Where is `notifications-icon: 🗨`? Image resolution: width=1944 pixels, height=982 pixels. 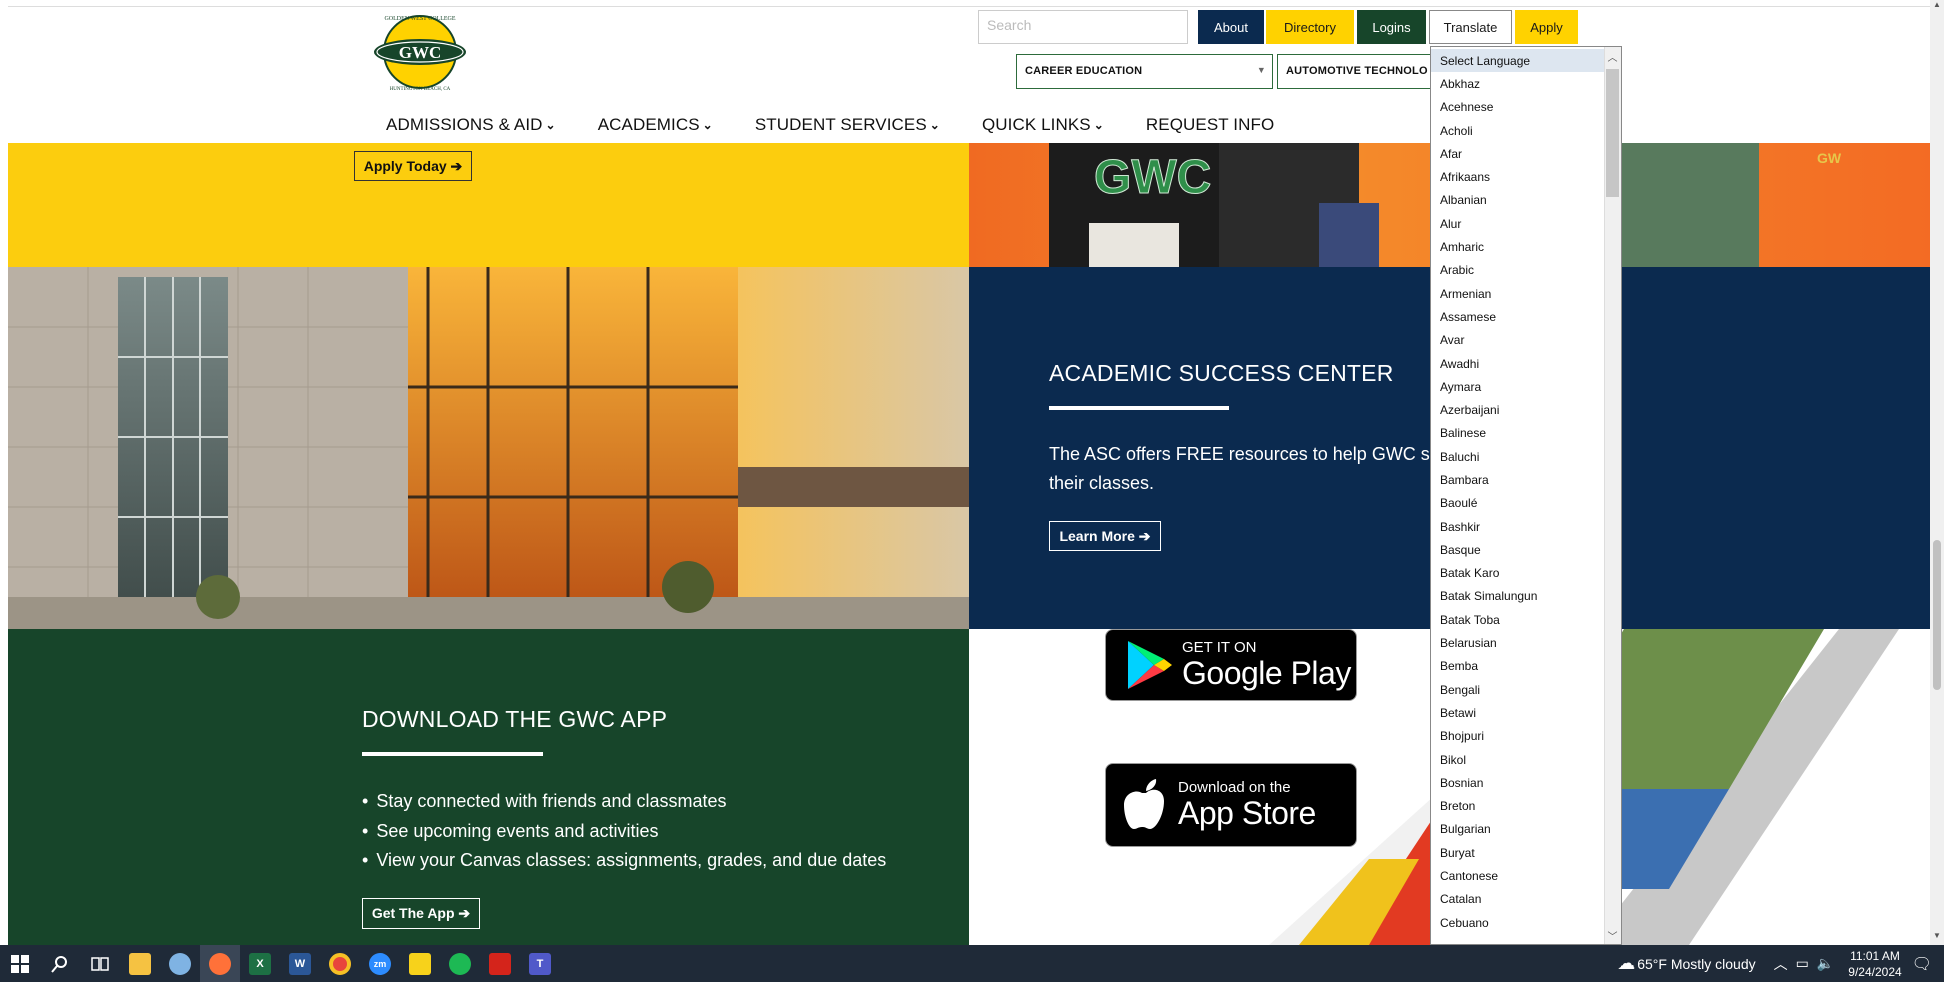 notifications-icon: 🗨 is located at coordinates (1922, 964).